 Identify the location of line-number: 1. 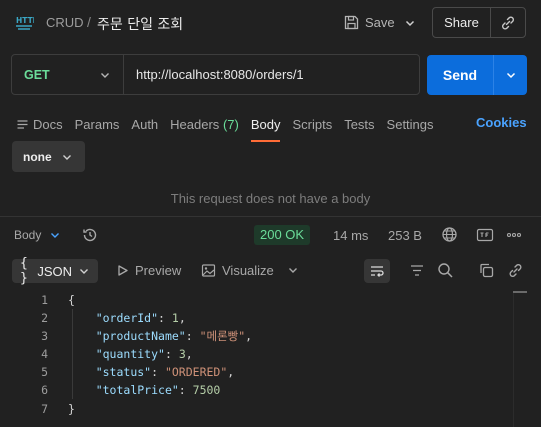
(44, 300).